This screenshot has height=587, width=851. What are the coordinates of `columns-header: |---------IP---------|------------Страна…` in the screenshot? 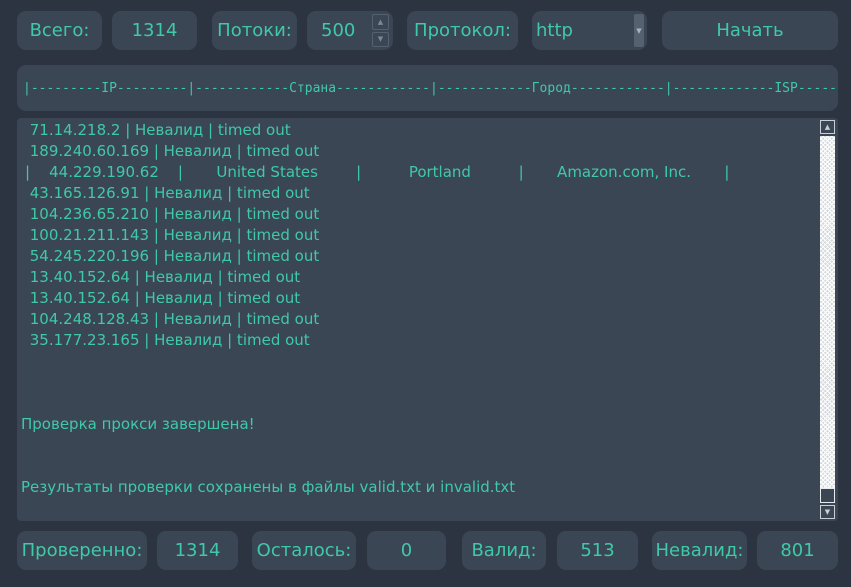 It's located at (427, 88).